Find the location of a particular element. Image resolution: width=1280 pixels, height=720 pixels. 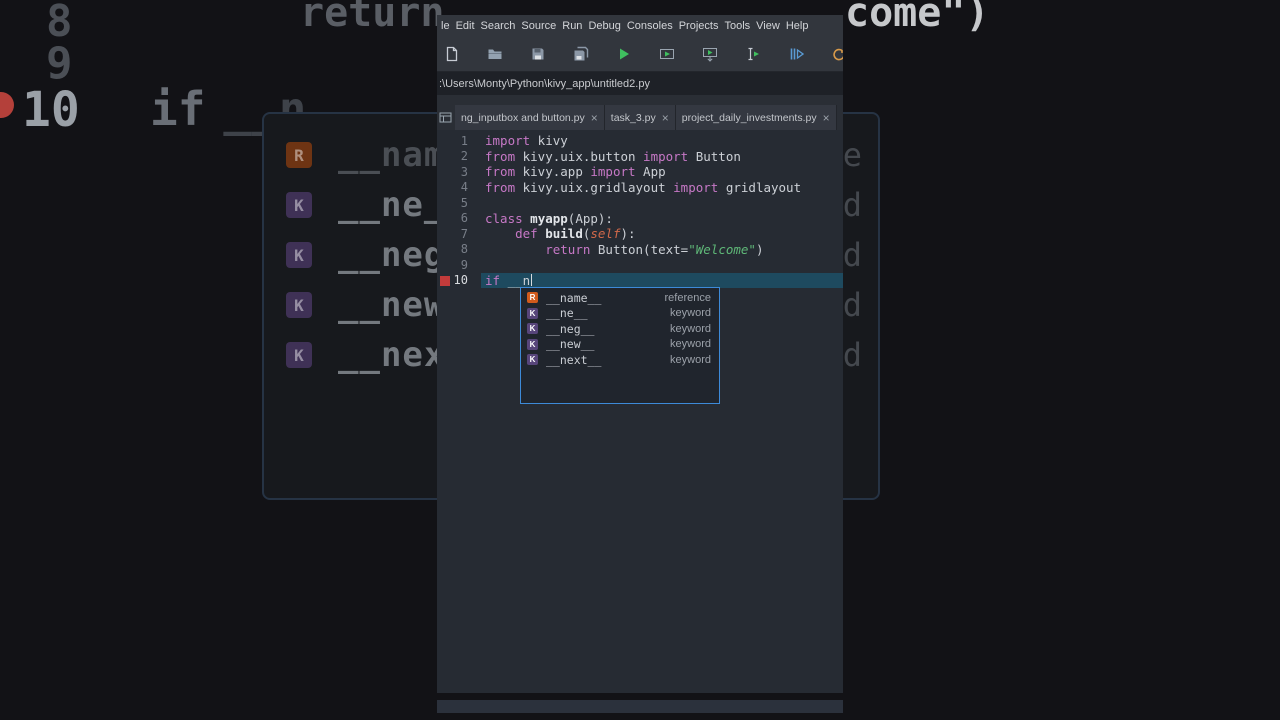

bg-zoom-keyword: if is located at coordinates (178, 109).